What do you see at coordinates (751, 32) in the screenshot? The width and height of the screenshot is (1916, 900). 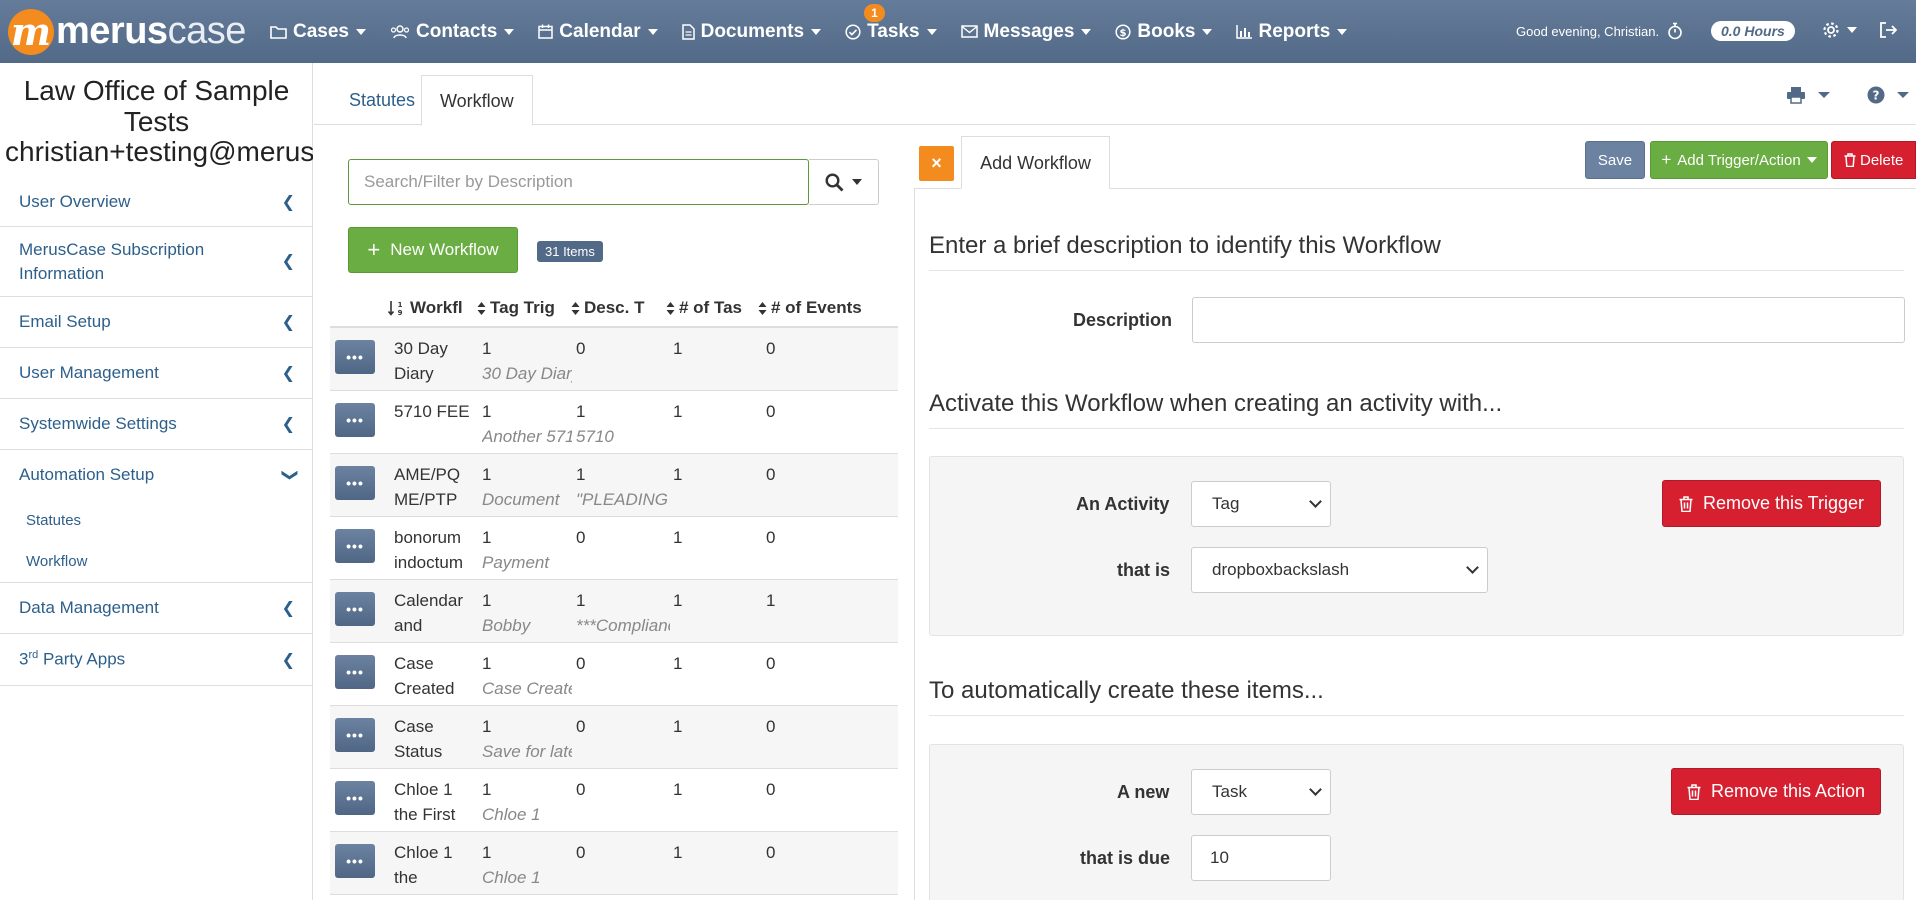 I see `nav-documents: Documents` at bounding box center [751, 32].